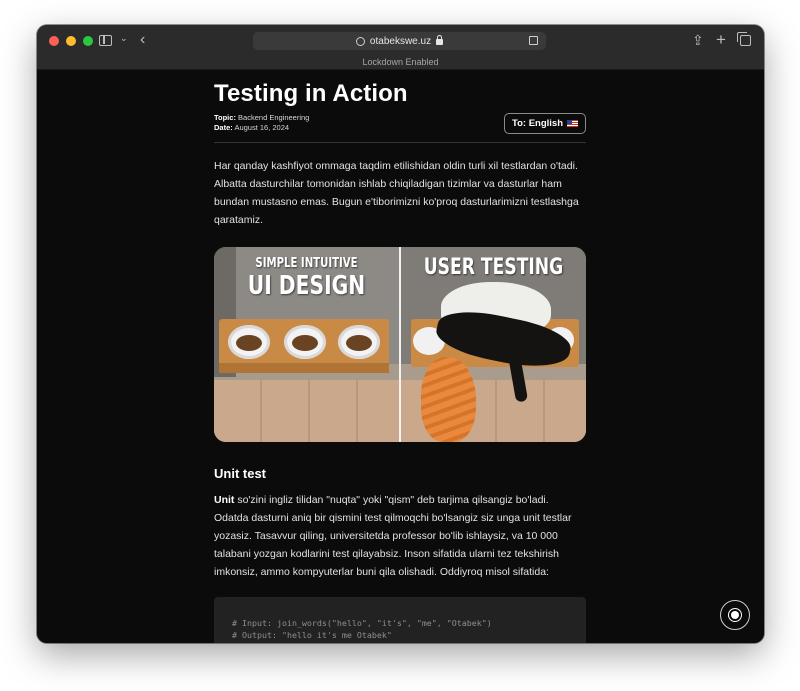 This screenshot has width=800, height=691. What do you see at coordinates (88, 41) in the screenshot?
I see `zoom-window-button` at bounding box center [88, 41].